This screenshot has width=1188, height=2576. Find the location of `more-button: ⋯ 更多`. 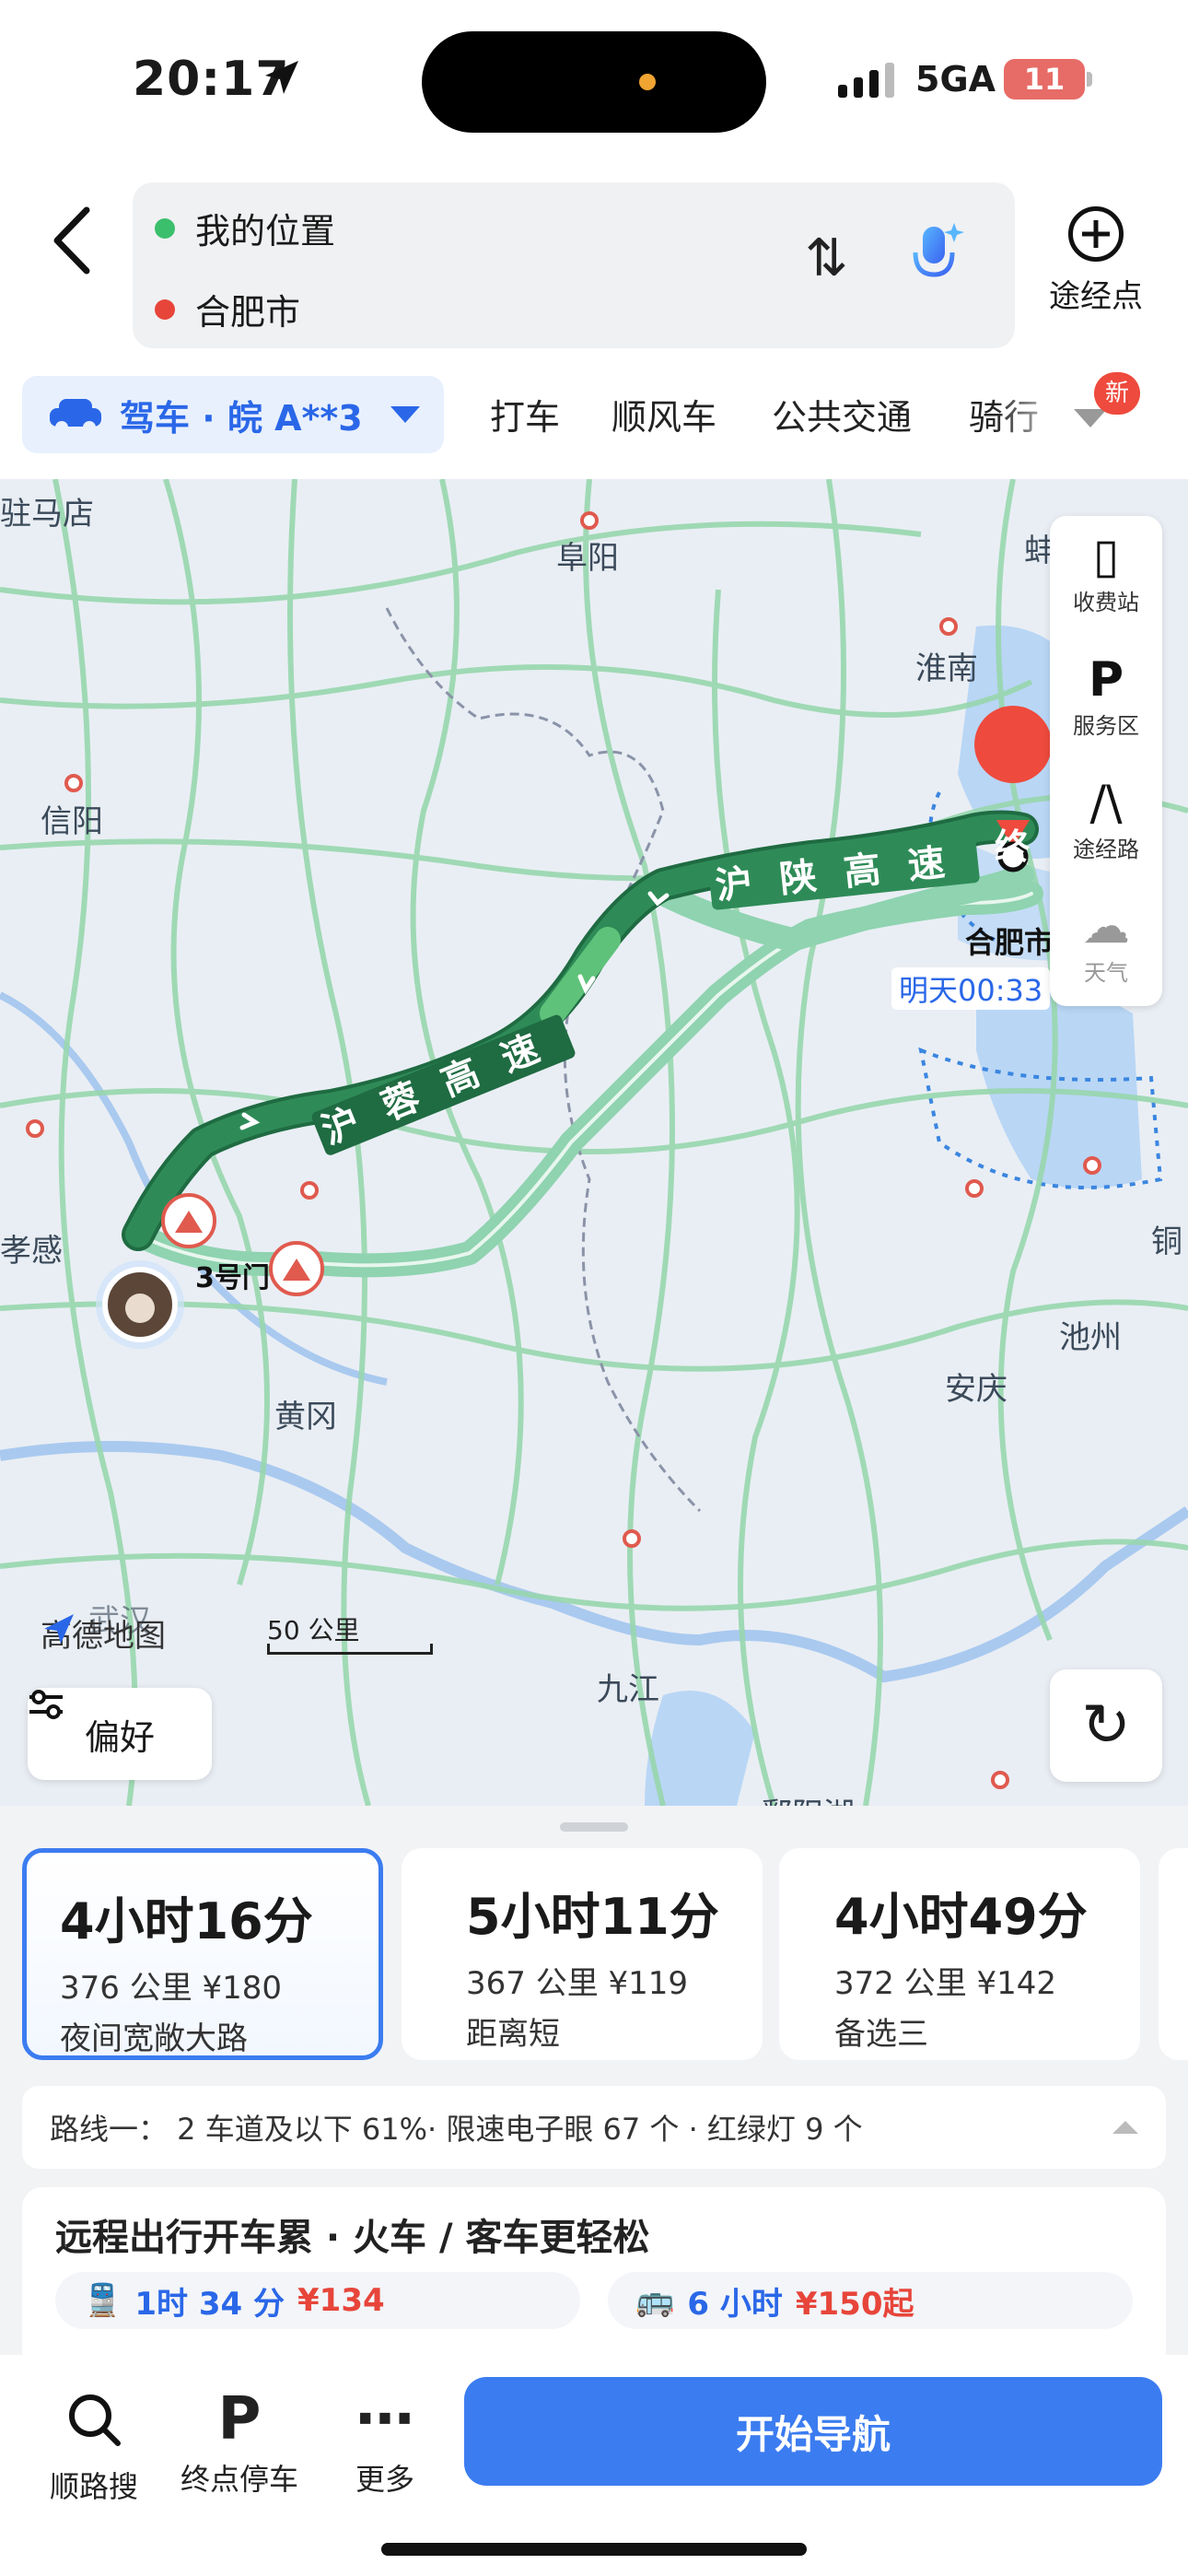

more-button: ⋯ 更多 is located at coordinates (385, 2441).